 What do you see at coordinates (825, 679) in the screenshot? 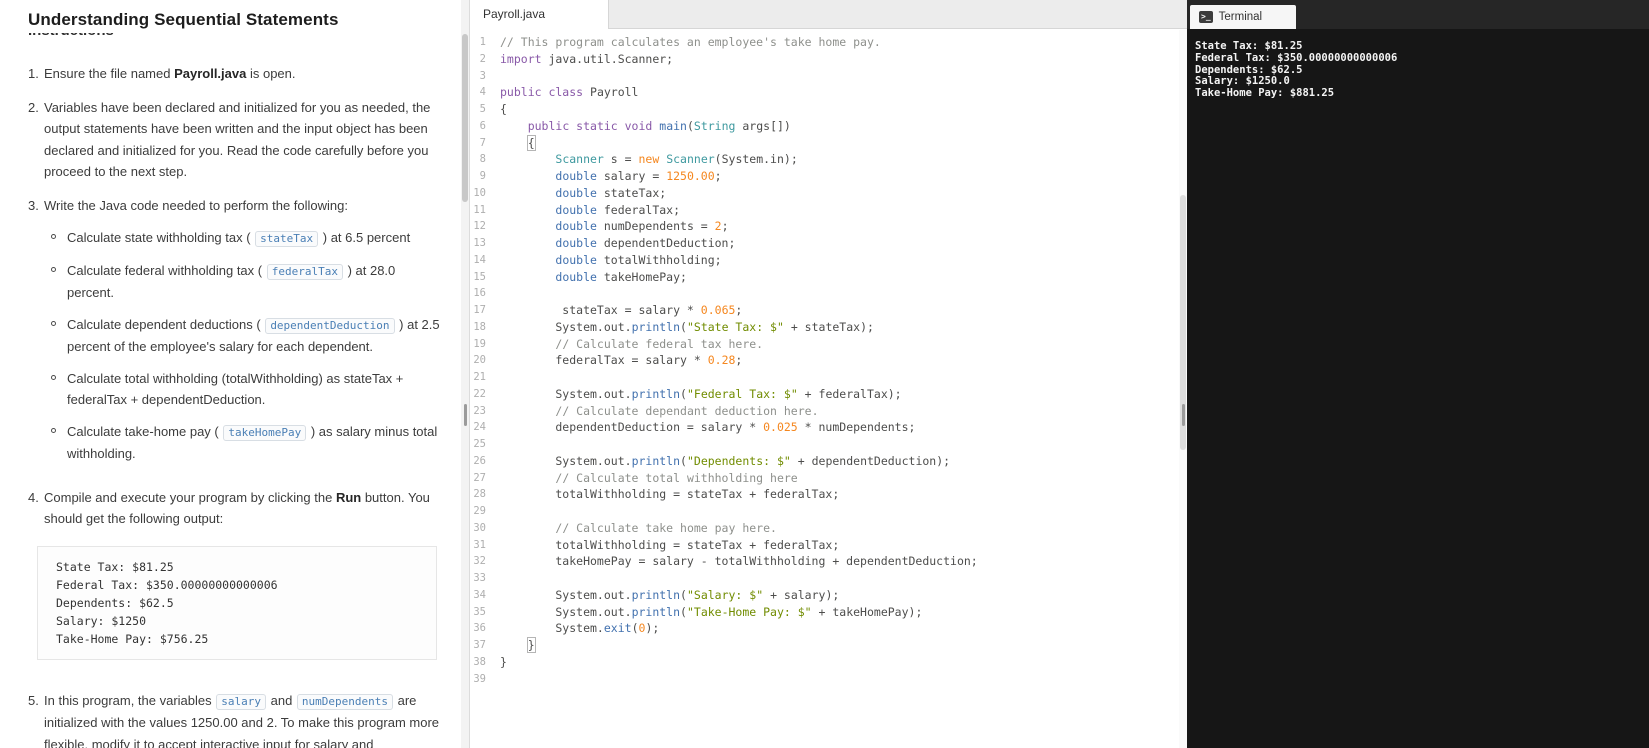
I see `code-line: 39` at bounding box center [825, 679].